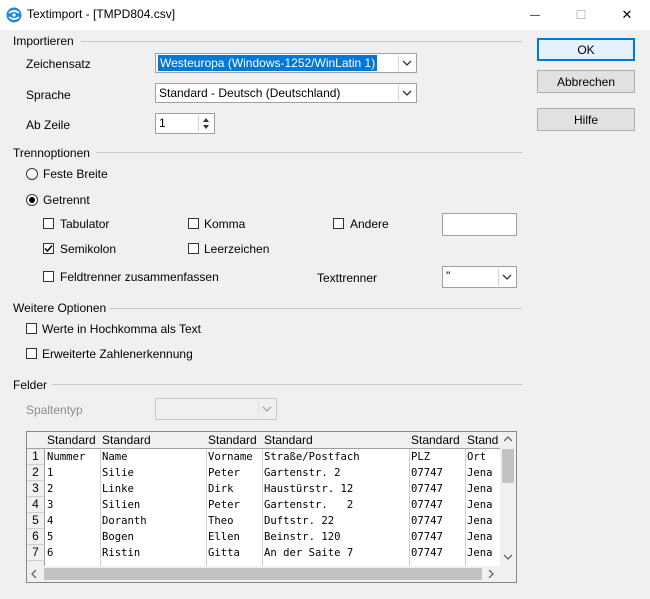 The width and height of the screenshot is (650, 599). I want to click on table-cell: Name, so click(115, 457).